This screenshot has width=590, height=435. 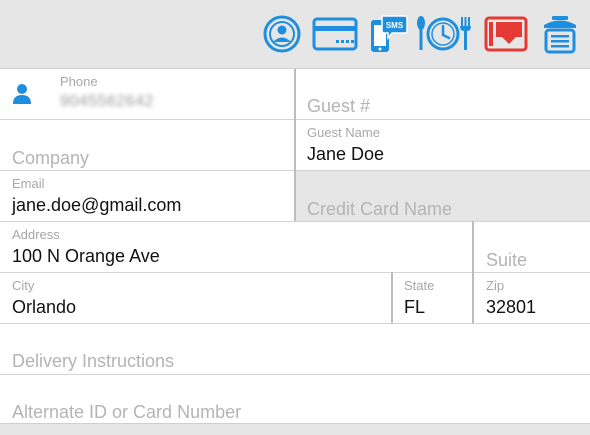 What do you see at coordinates (395, 25) in the screenshot?
I see `sms-label: SMS` at bounding box center [395, 25].